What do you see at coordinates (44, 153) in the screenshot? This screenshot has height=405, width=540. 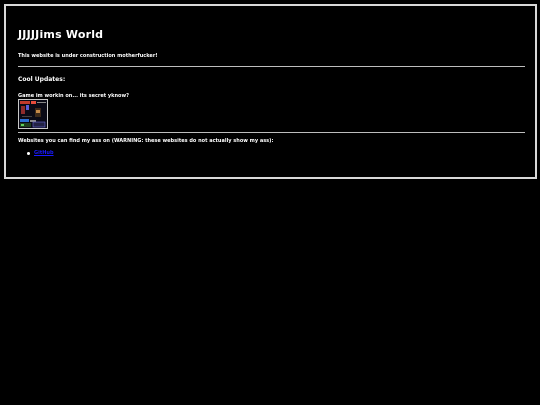 I see `github-link: GitHub` at bounding box center [44, 153].